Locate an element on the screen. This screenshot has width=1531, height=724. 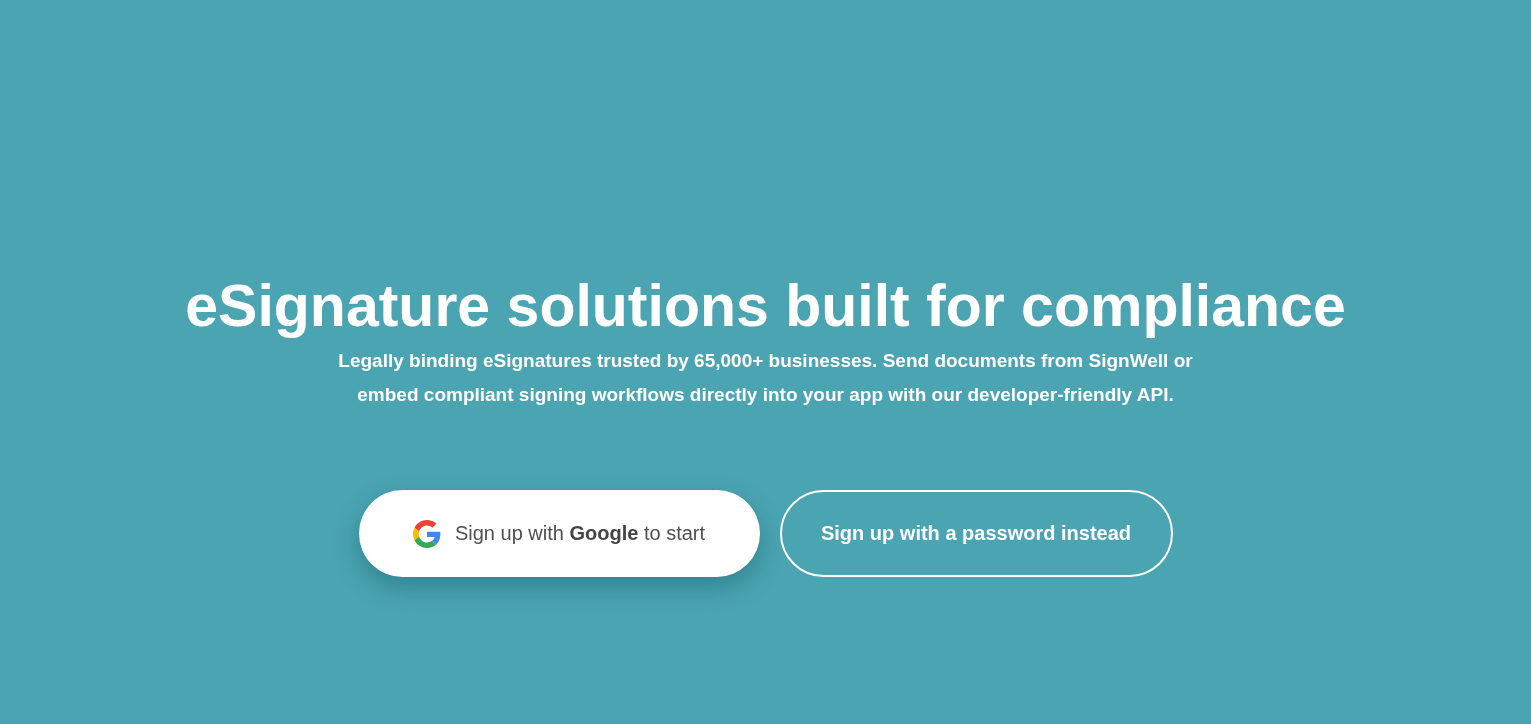
google-signup-button: Sign up with Google to start is located at coordinates (559, 533).